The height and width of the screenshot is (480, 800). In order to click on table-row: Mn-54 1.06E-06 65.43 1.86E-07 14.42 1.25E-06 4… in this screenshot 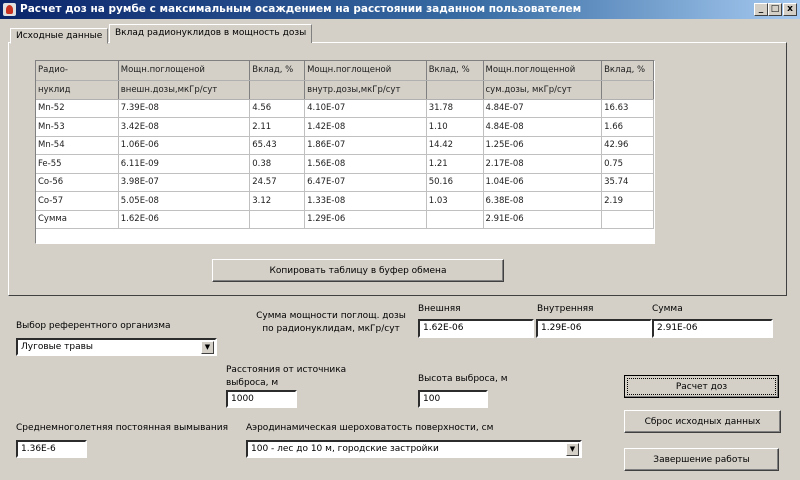, I will do `click(345, 145)`.